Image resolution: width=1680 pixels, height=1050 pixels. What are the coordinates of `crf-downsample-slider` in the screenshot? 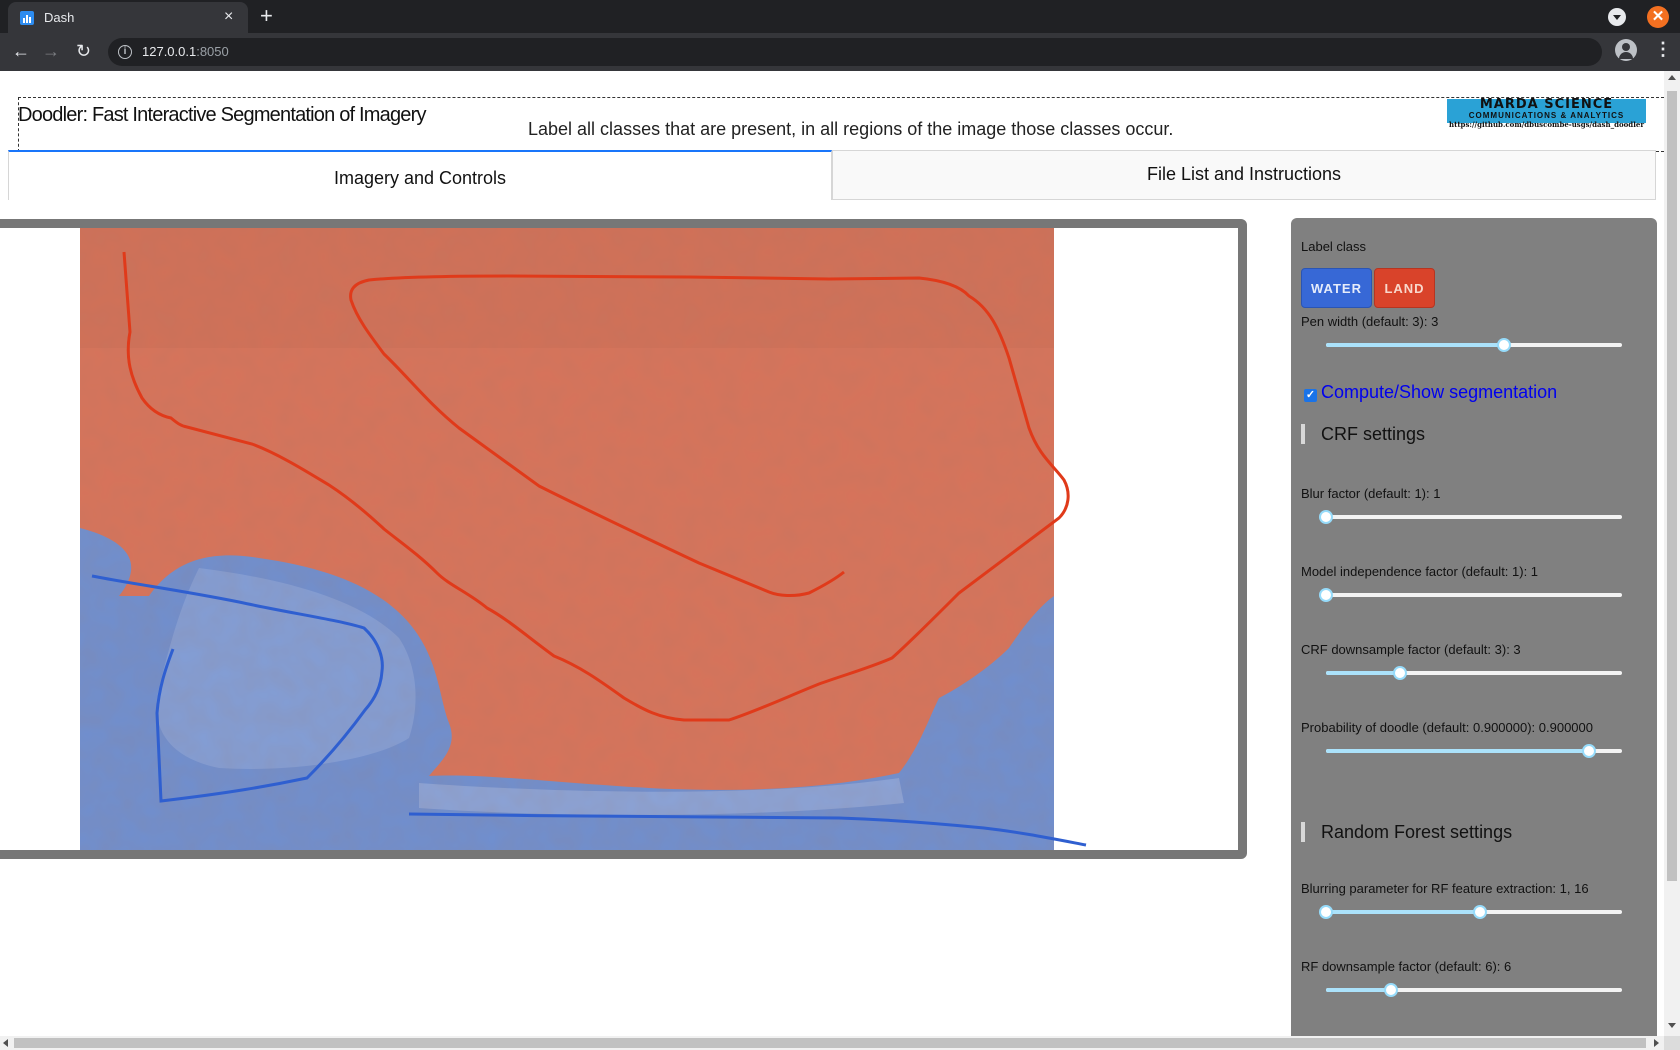 It's located at (1474, 673).